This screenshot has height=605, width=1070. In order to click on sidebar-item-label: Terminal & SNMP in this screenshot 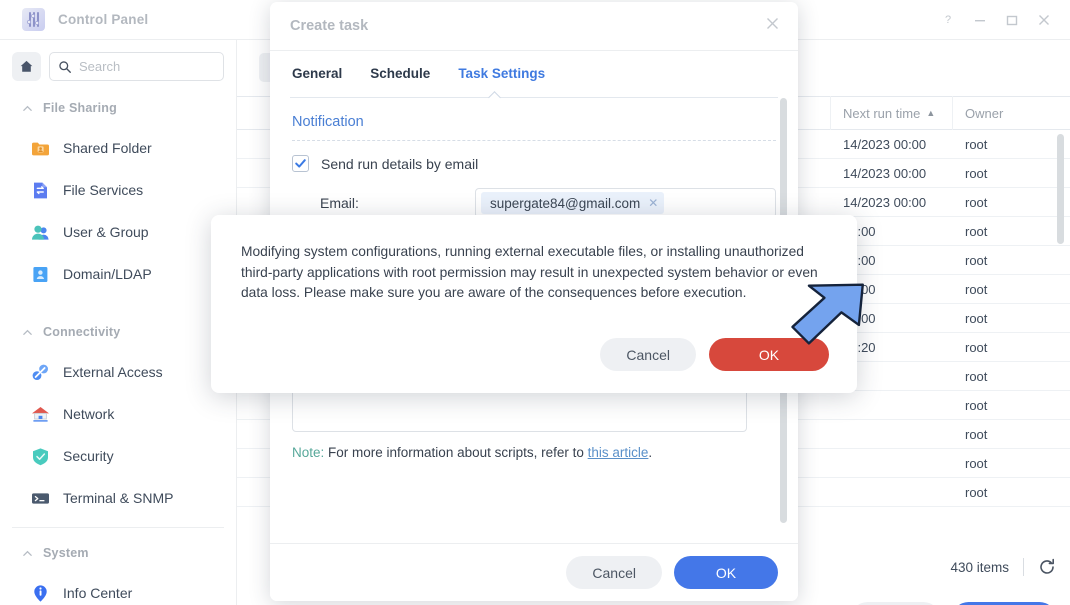, I will do `click(118, 498)`.